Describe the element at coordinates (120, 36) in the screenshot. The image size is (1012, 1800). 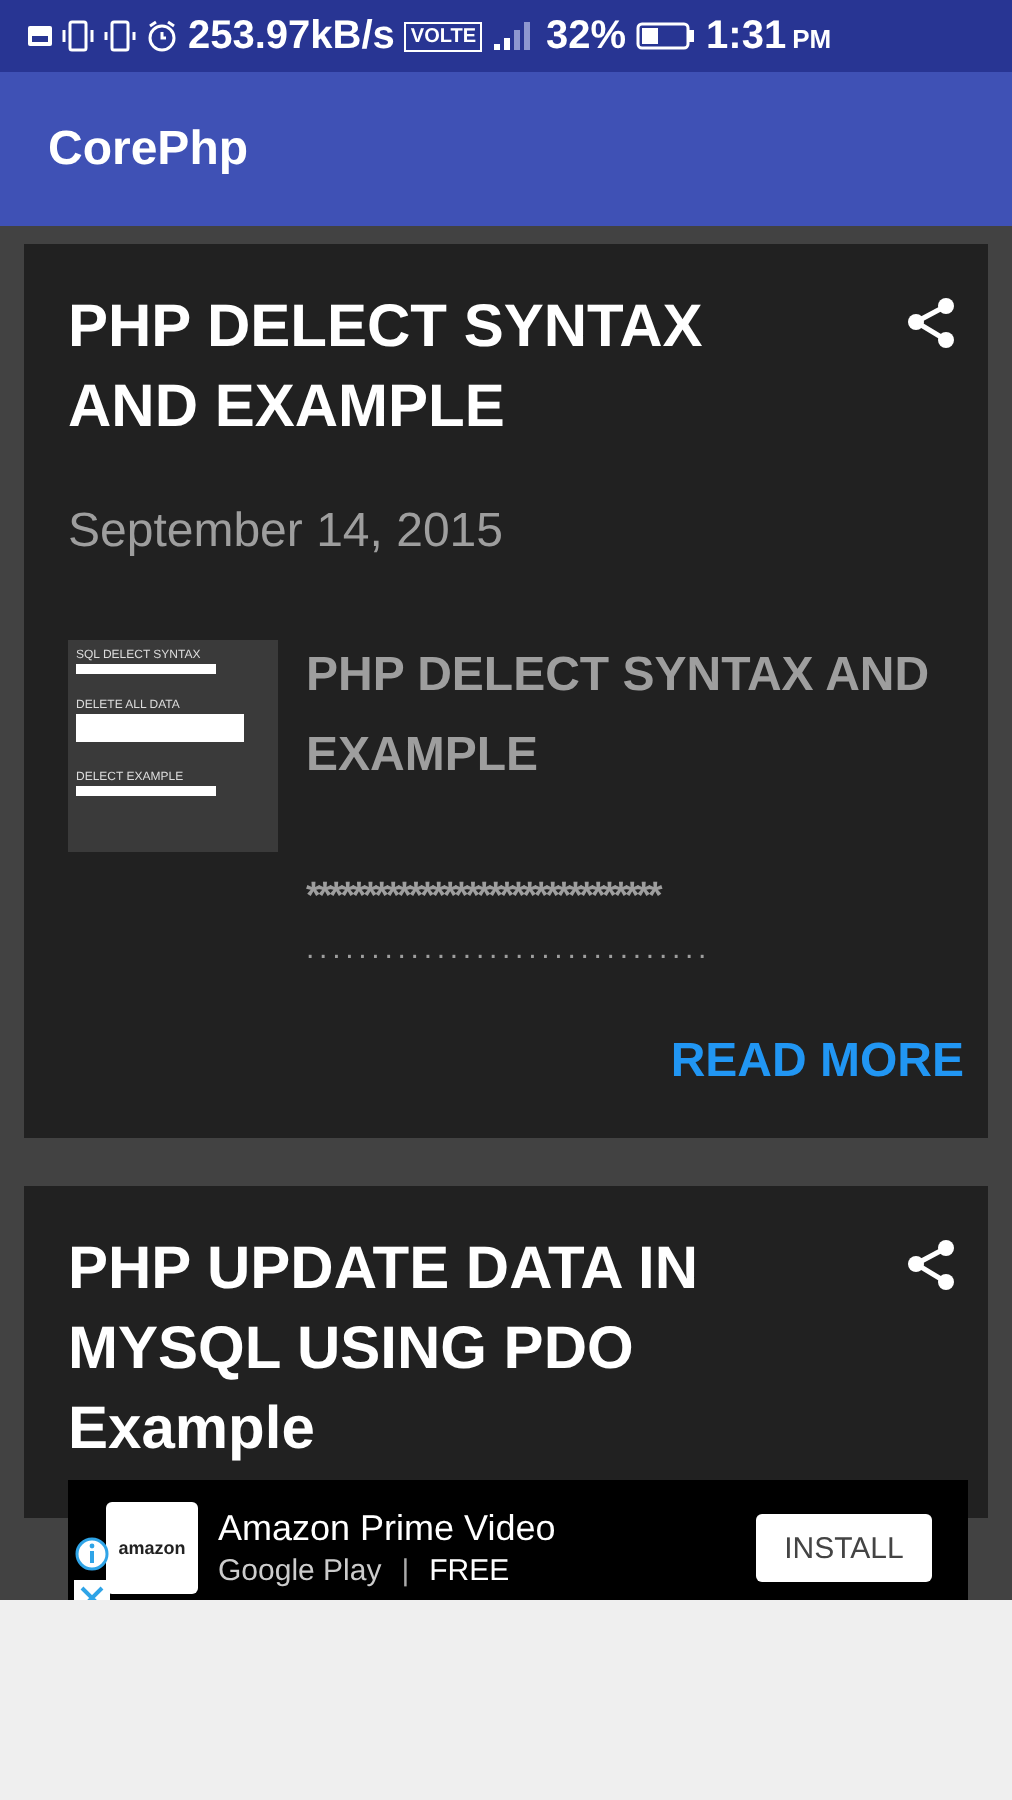
I see `phone-icon` at that location.